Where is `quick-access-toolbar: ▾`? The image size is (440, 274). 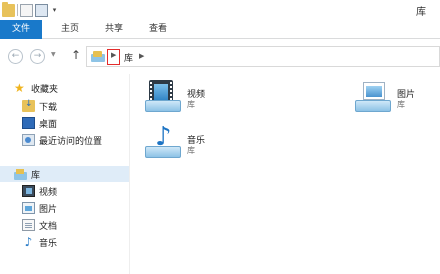
quick-access-toolbar: ▾ is located at coordinates (30, 9).